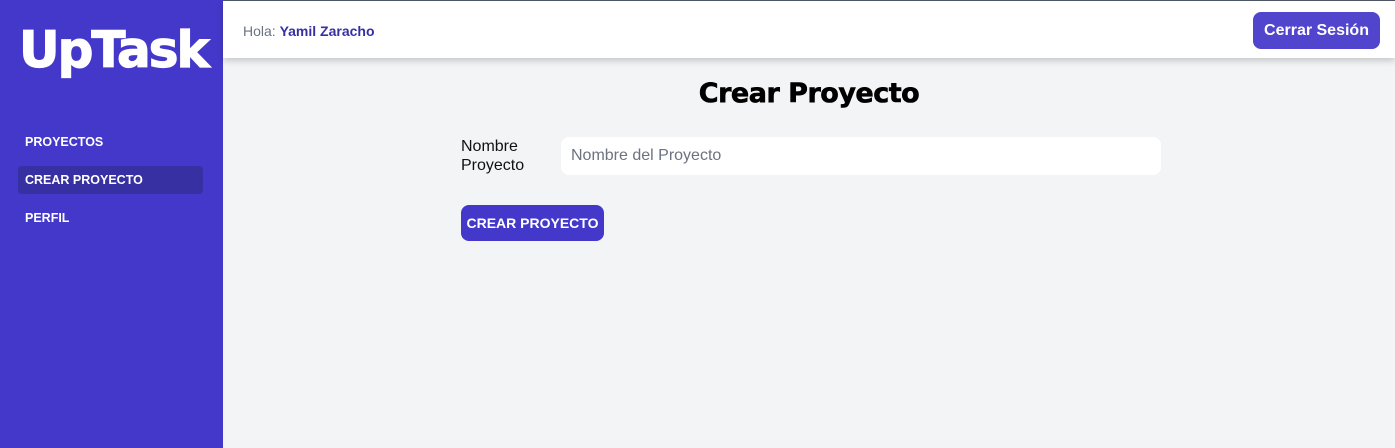 The width and height of the screenshot is (1395, 448). What do you see at coordinates (532, 223) in the screenshot?
I see `create-project-button: CREAR PROYECTO` at bounding box center [532, 223].